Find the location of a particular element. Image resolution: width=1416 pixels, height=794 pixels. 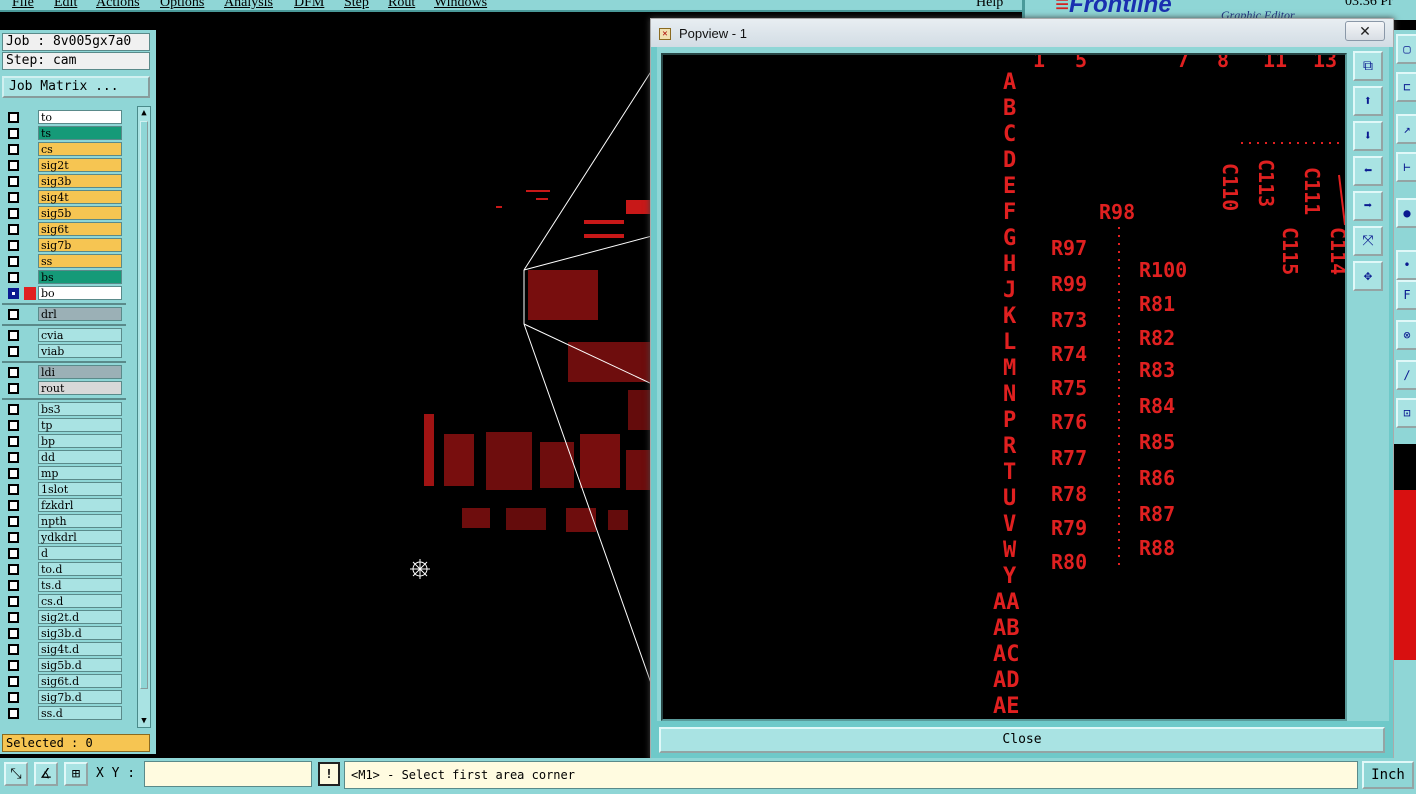

layer-row: sig5b.d is located at coordinates (69, 665).